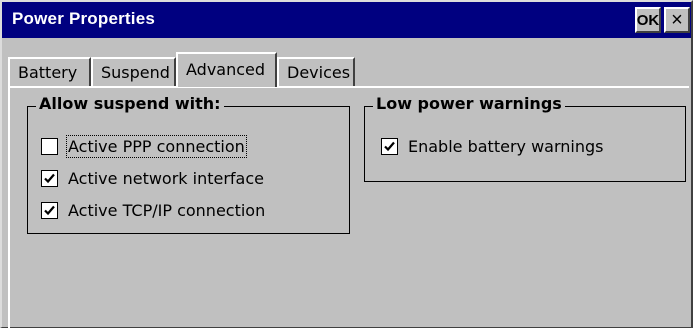 The height and width of the screenshot is (331, 693). Describe the element at coordinates (226, 69) in the screenshot. I see `tab-advanced: Advanced` at that location.